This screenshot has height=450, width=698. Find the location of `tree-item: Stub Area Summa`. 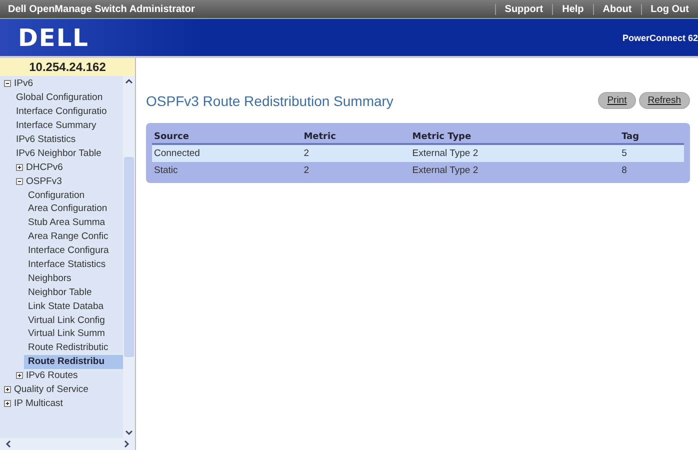

tree-item: Stub Area Summa is located at coordinates (73, 223).